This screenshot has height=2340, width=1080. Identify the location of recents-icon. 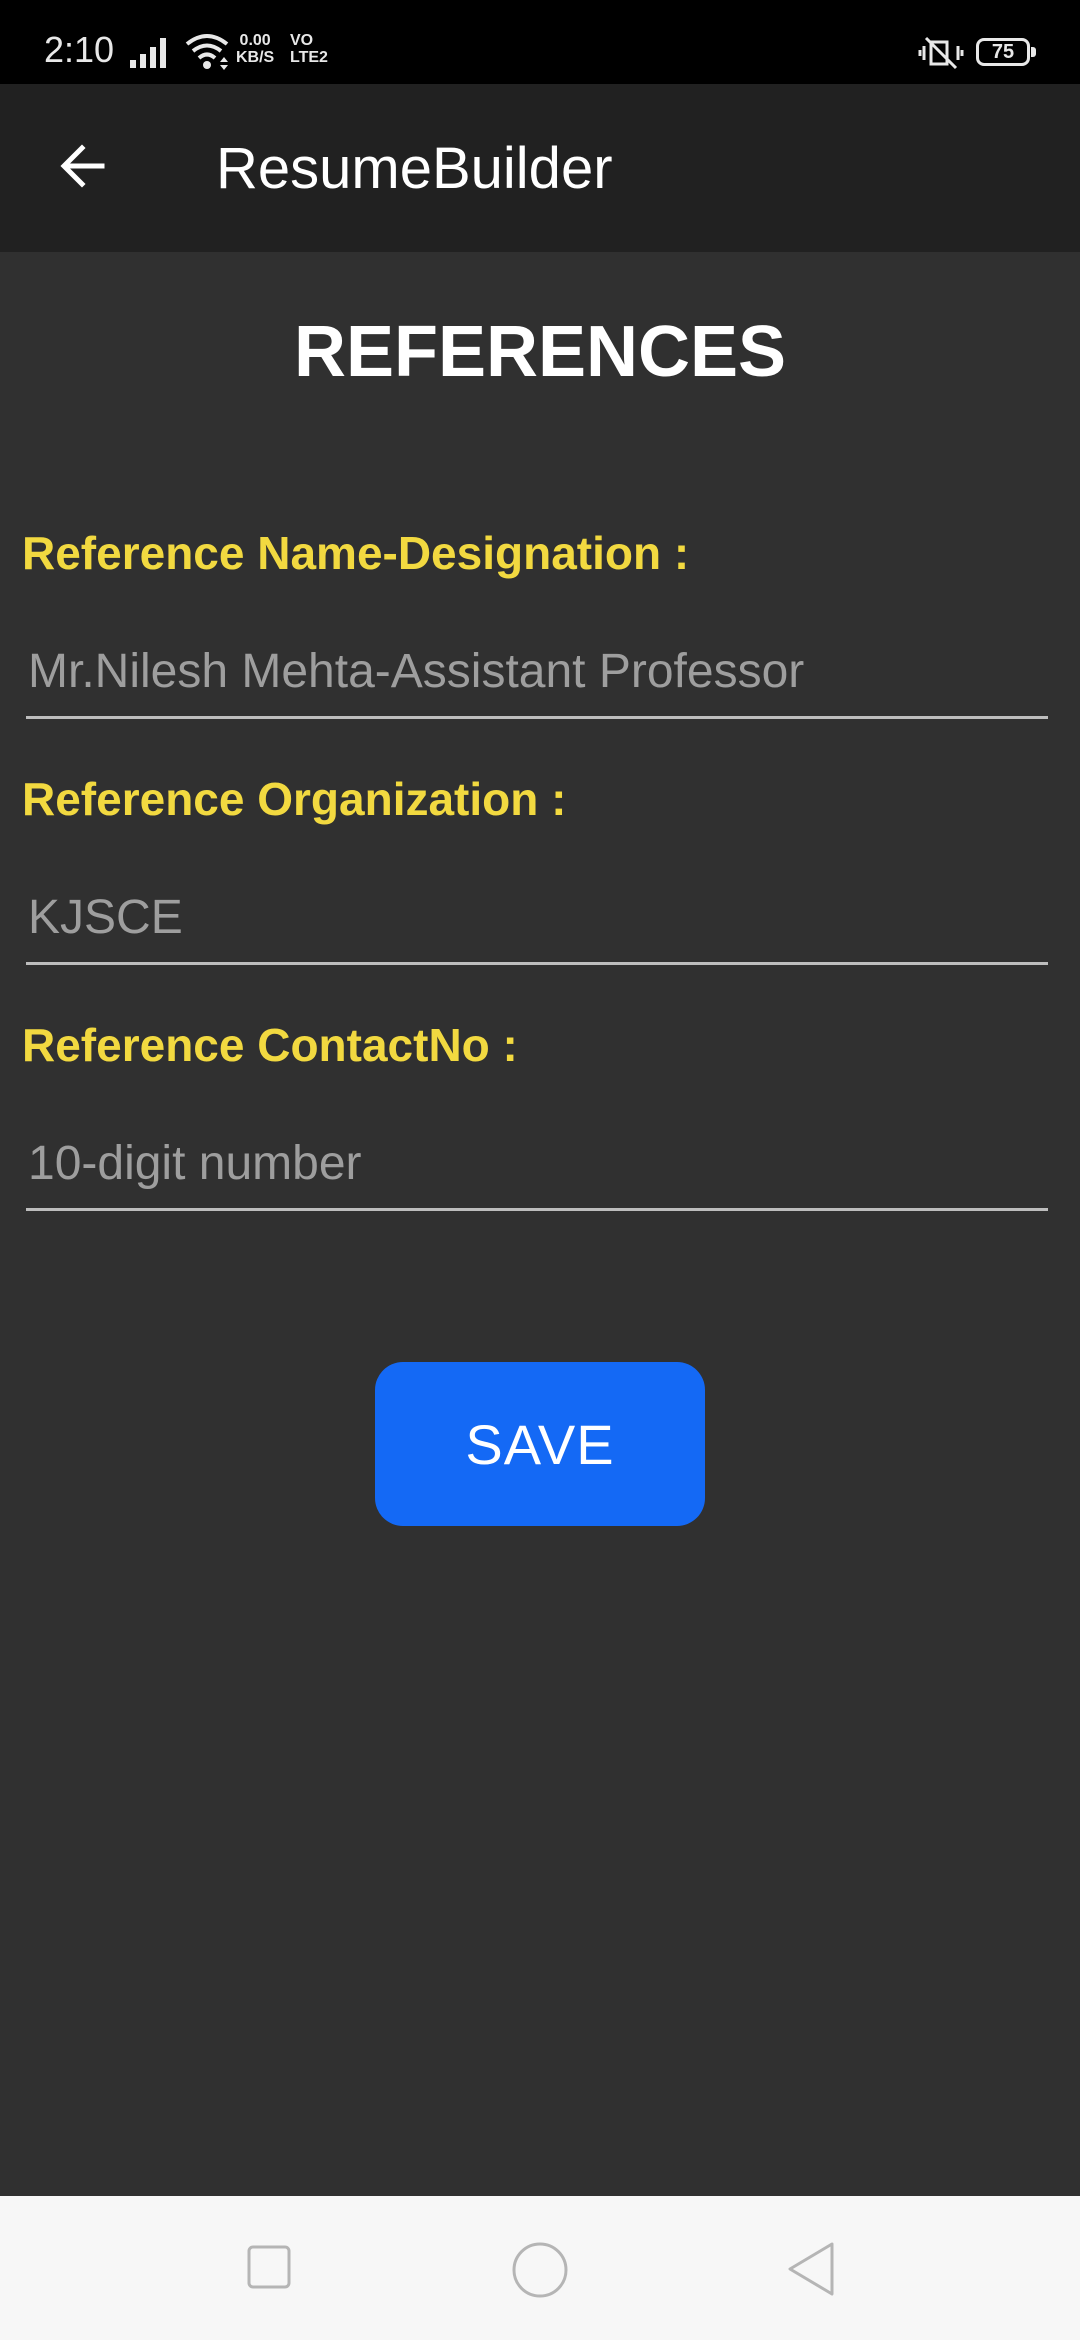
(269, 2267).